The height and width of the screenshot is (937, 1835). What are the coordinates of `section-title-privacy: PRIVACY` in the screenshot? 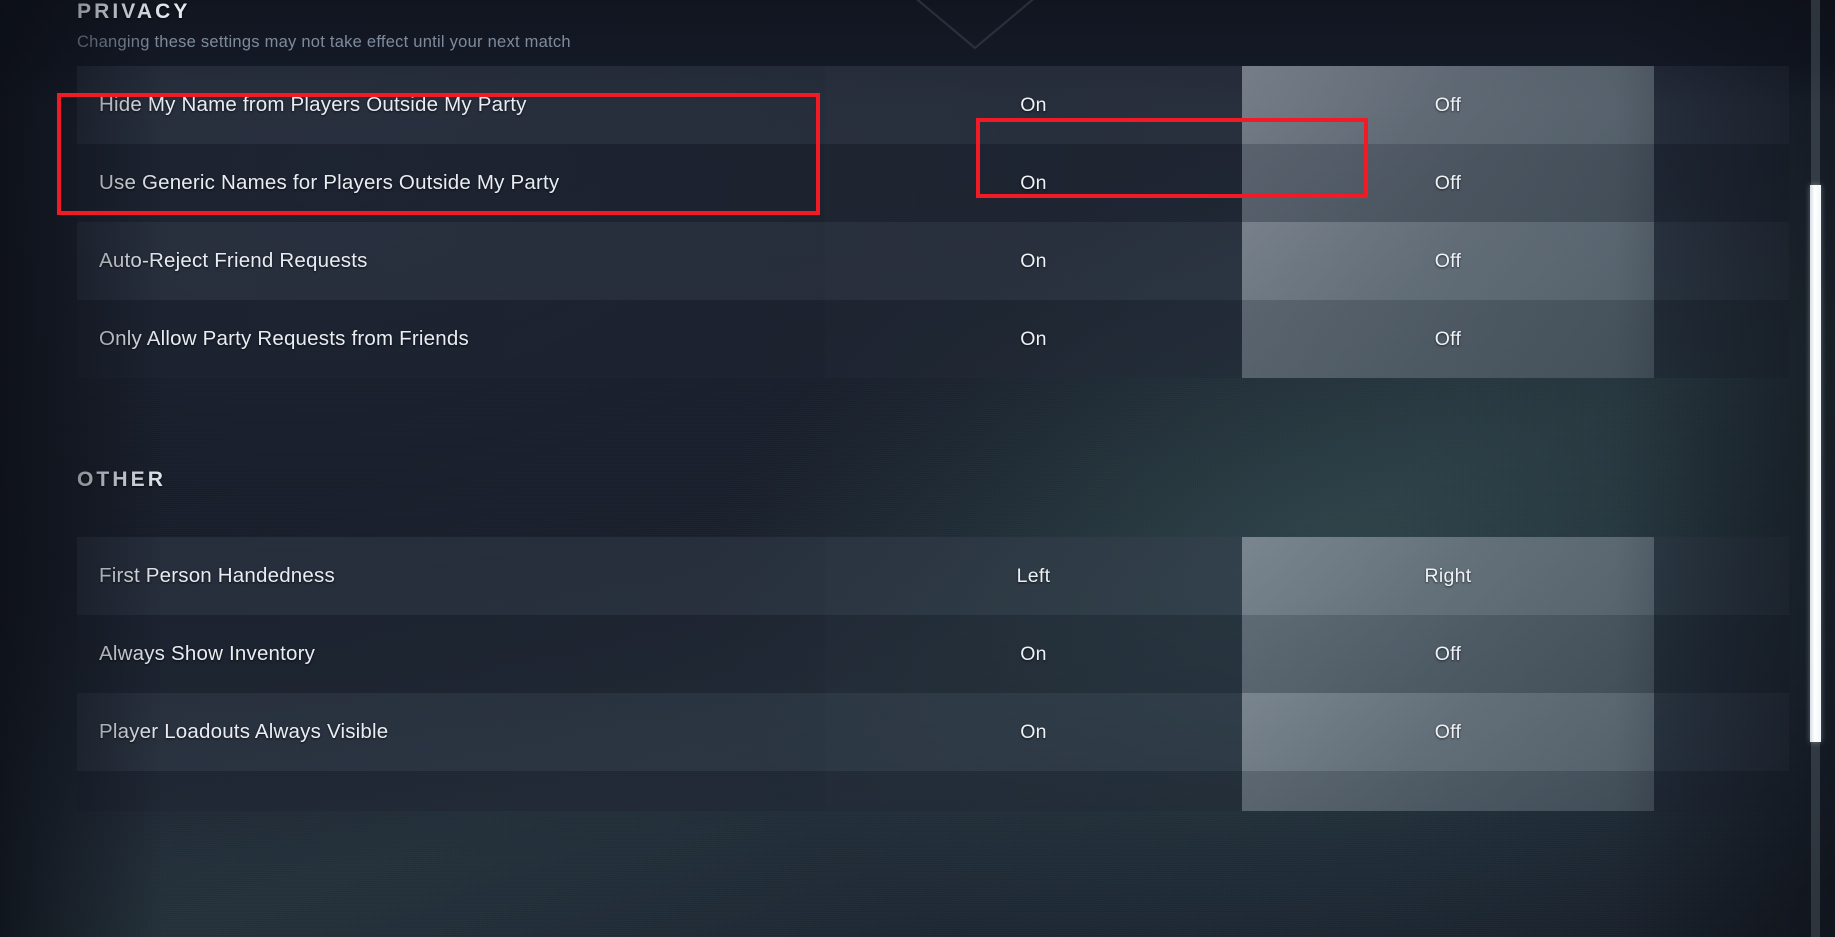 It's located at (134, 11).